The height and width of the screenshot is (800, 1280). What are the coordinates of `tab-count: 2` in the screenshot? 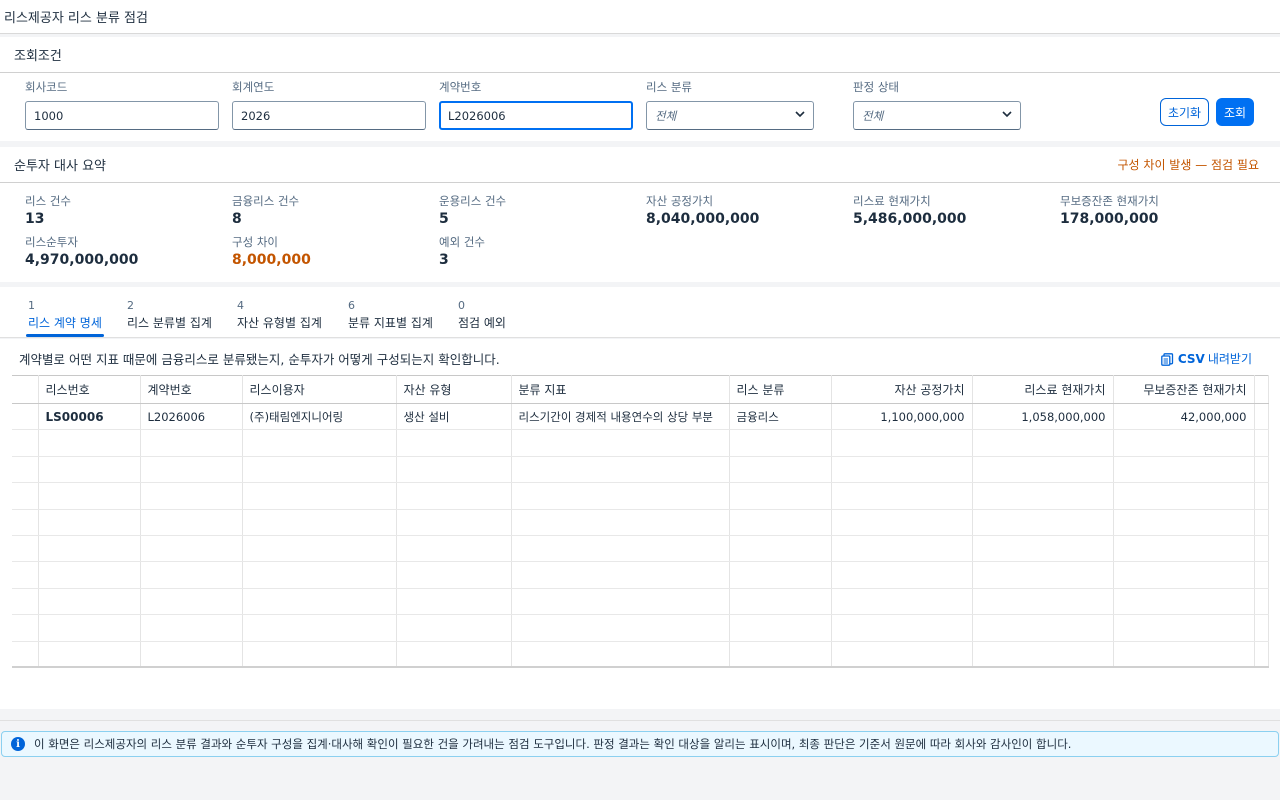 It's located at (130, 305).